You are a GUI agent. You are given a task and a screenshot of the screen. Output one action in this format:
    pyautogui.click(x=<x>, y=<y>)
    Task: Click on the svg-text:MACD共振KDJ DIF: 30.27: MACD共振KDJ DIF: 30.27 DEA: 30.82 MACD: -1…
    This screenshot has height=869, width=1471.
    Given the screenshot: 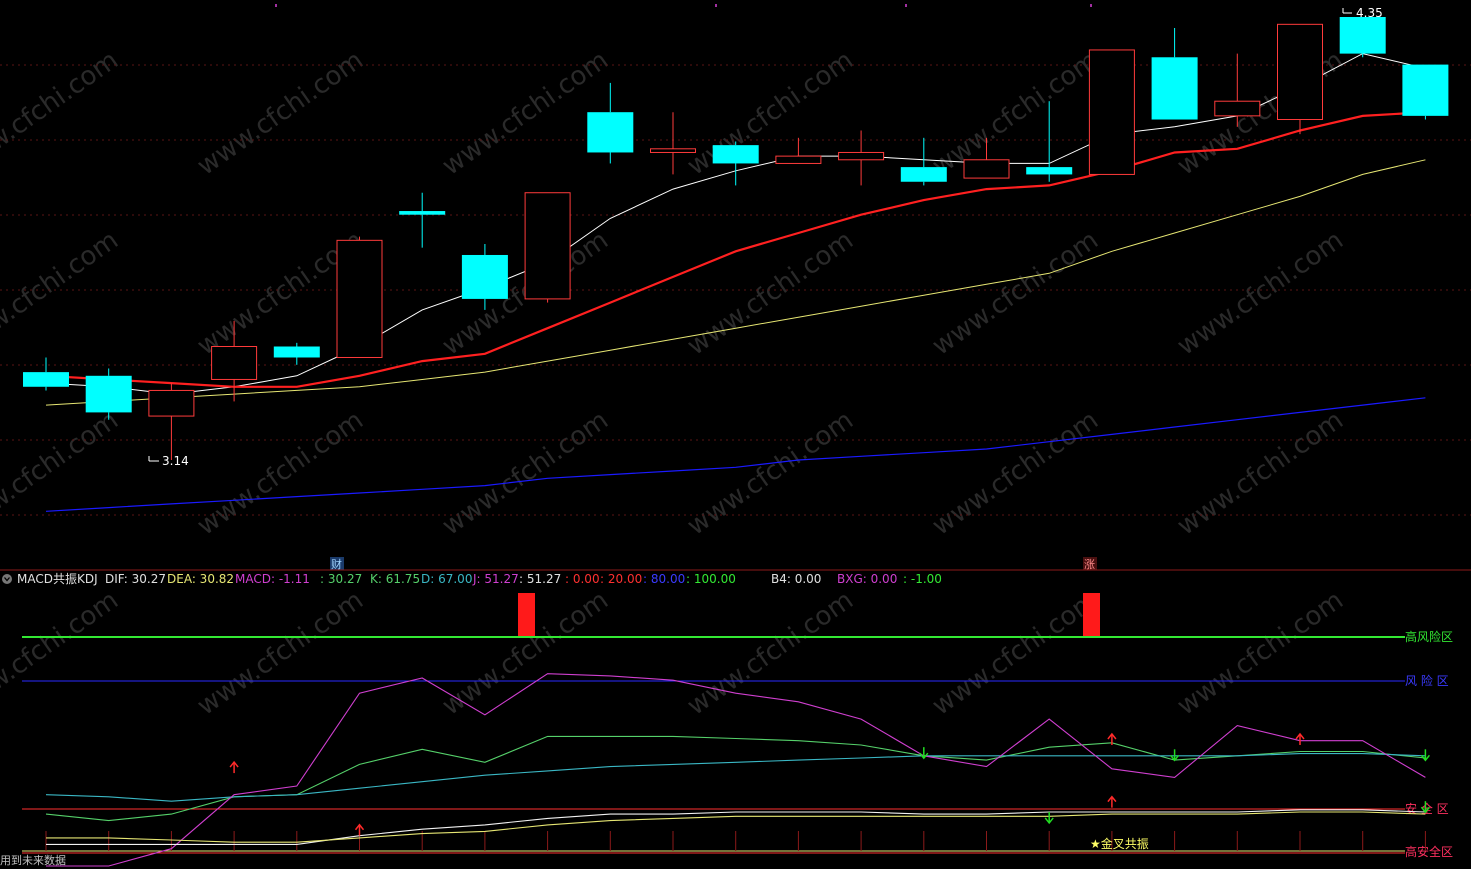 What is the action you would take?
    pyautogui.click(x=479, y=579)
    